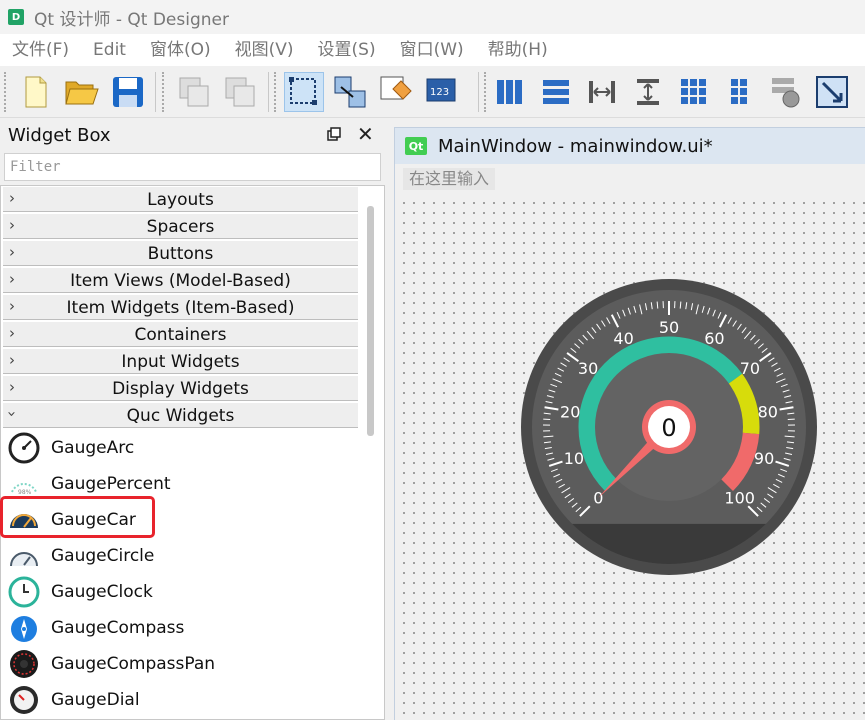 Image resolution: width=865 pixels, height=720 pixels. Describe the element at coordinates (180, 700) in the screenshot. I see `widget-item-gauge-dial: GaugeDial` at that location.